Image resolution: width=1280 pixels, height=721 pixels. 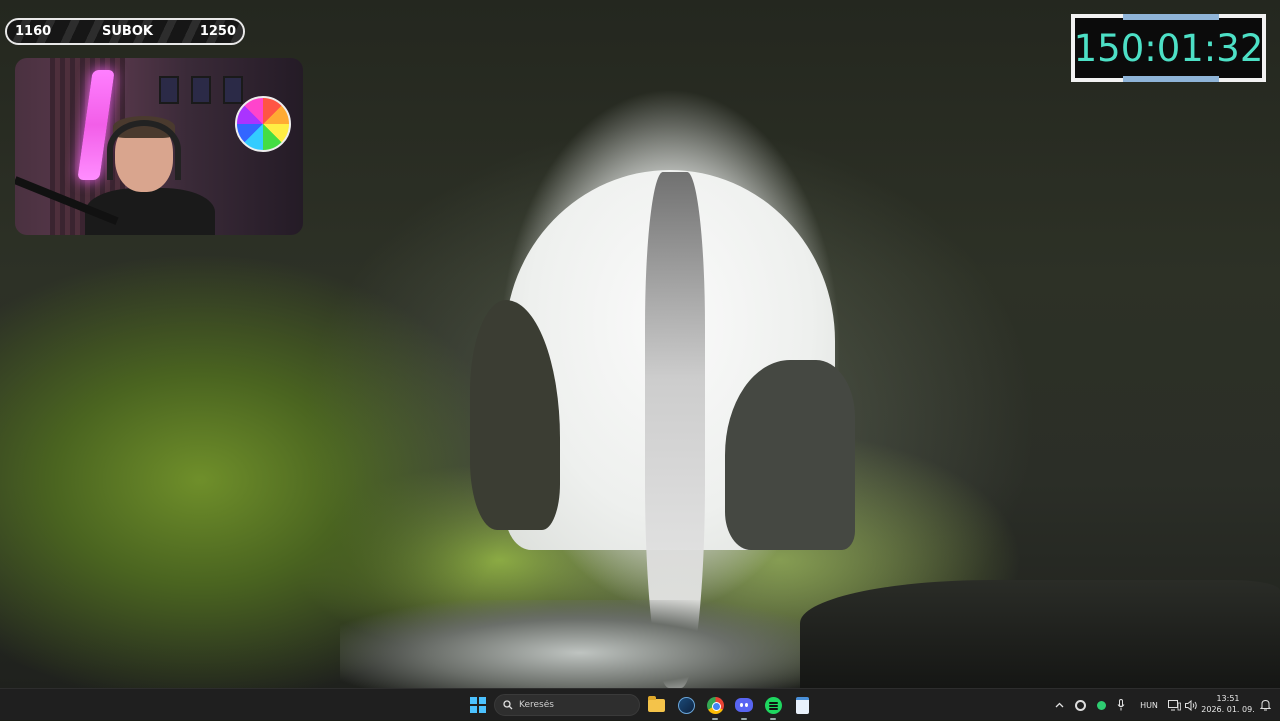 I want to click on chrome-icon, so click(x=715, y=705).